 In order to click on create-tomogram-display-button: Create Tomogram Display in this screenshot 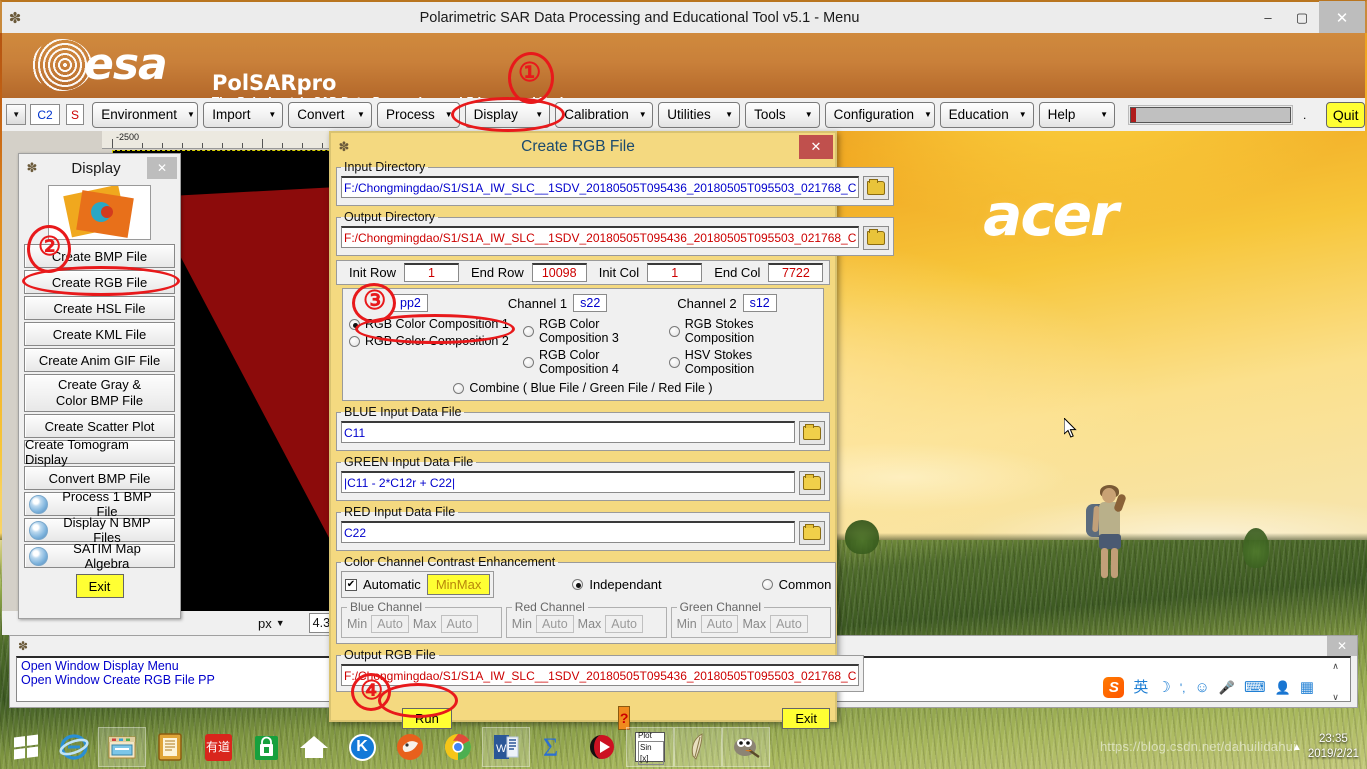, I will do `click(99, 452)`.